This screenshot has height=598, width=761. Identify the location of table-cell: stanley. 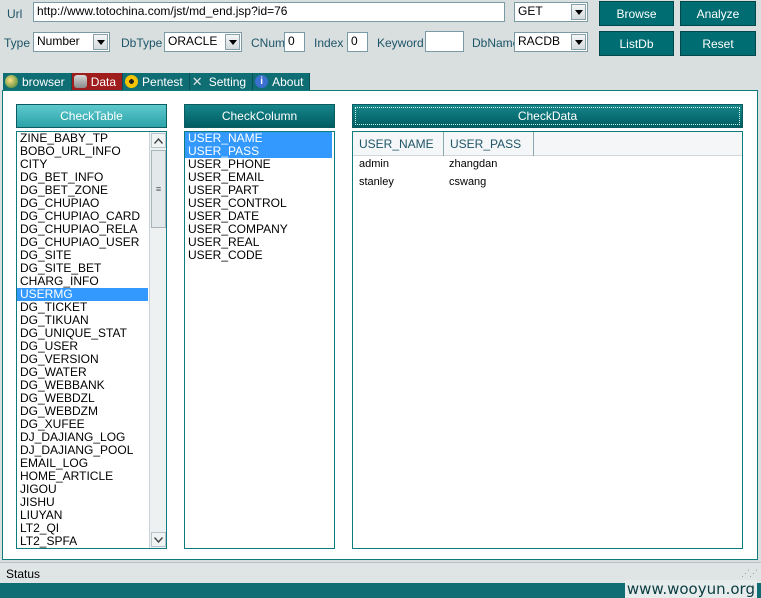
(376, 182).